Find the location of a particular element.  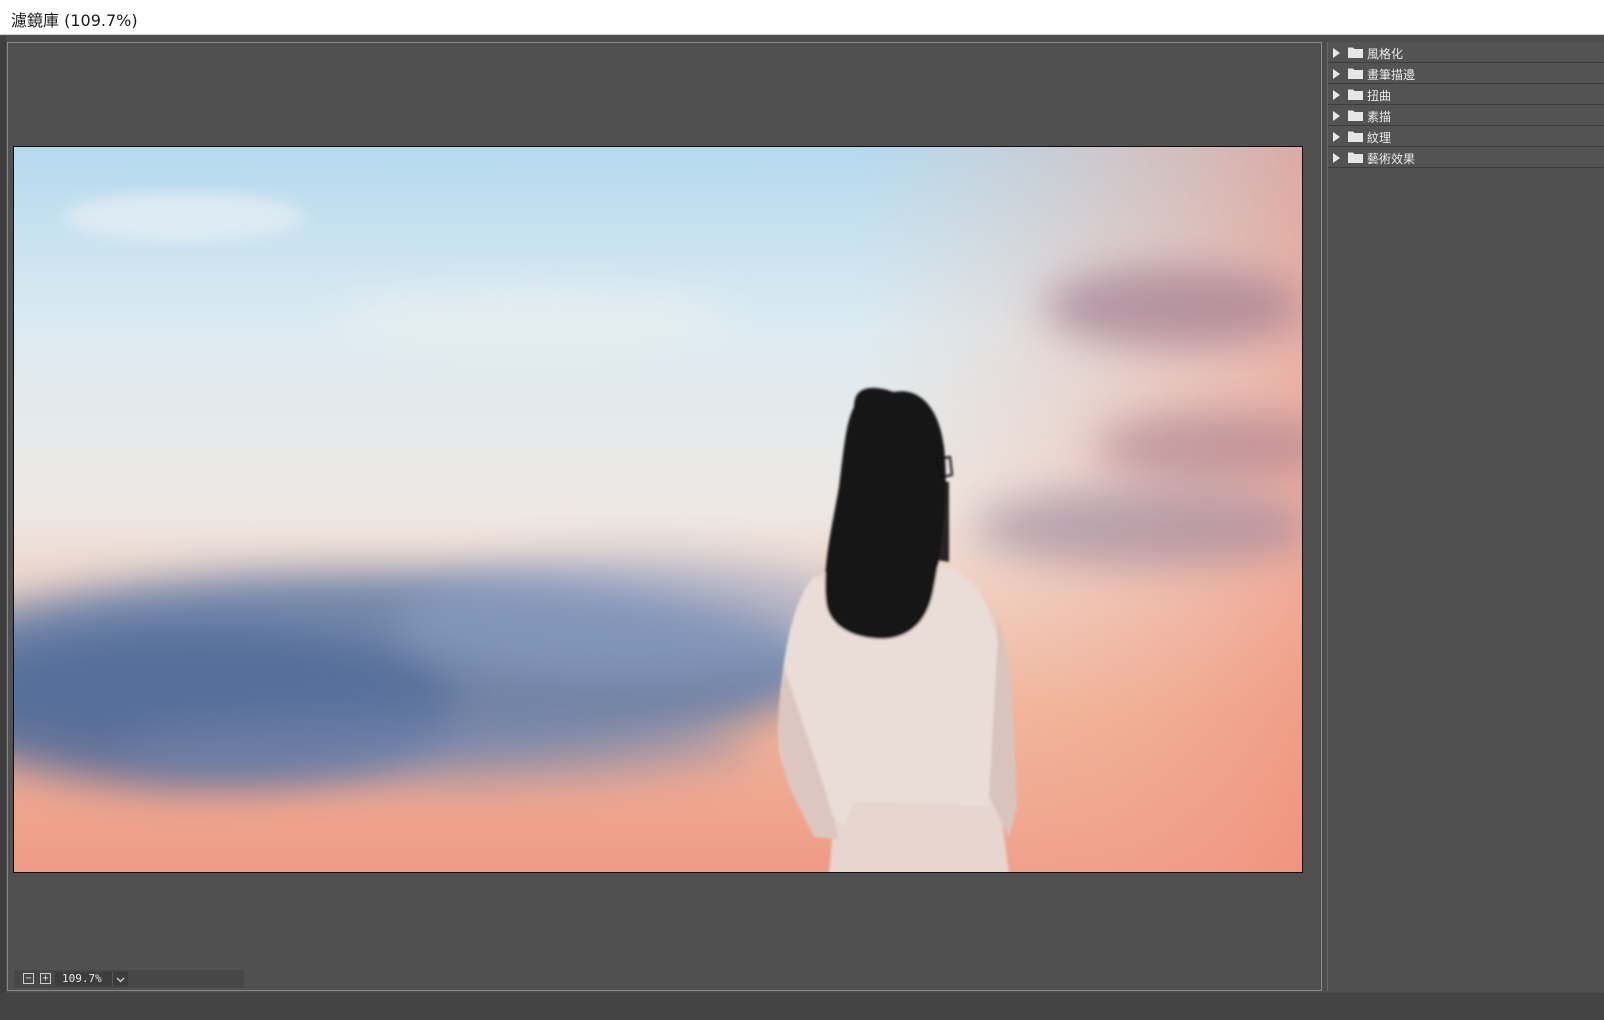

filter-category-label: 素描 is located at coordinates (1379, 117).